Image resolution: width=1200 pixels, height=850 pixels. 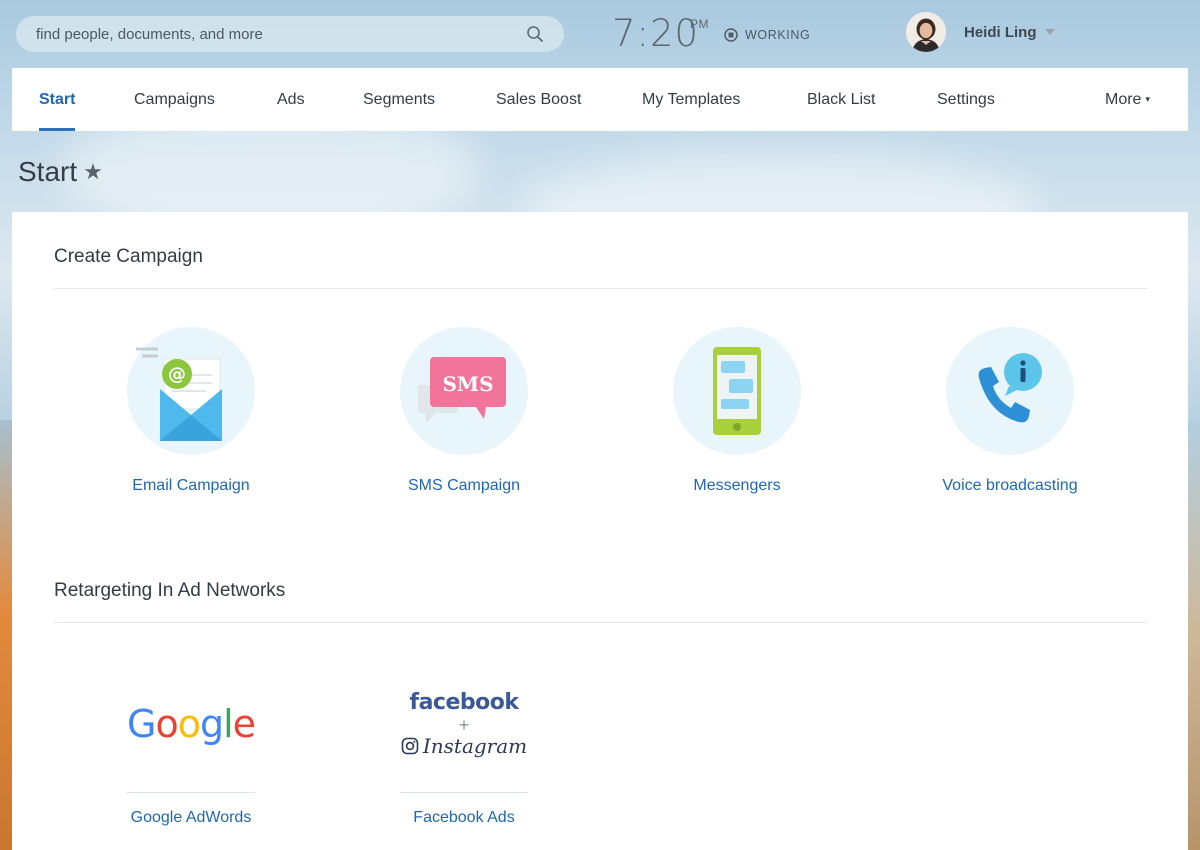 I want to click on voice-phone-icon, so click(x=1010, y=388).